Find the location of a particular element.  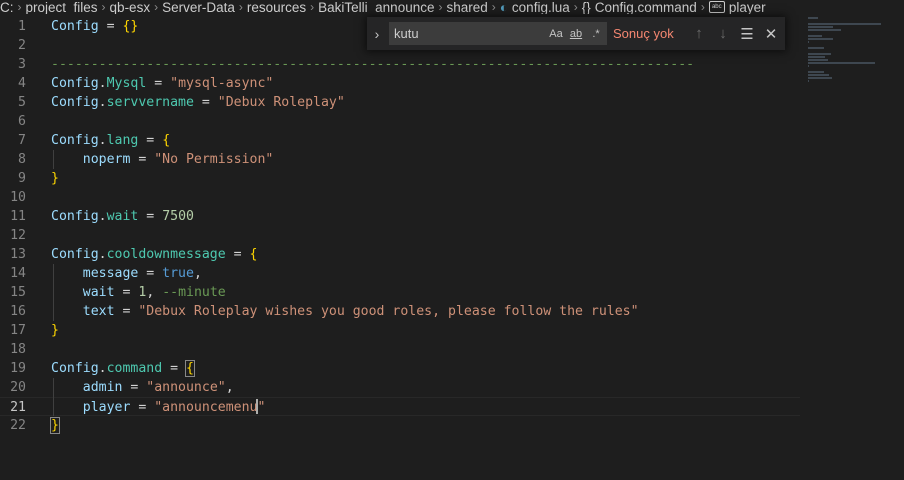

line-number: 6 is located at coordinates (22, 121).